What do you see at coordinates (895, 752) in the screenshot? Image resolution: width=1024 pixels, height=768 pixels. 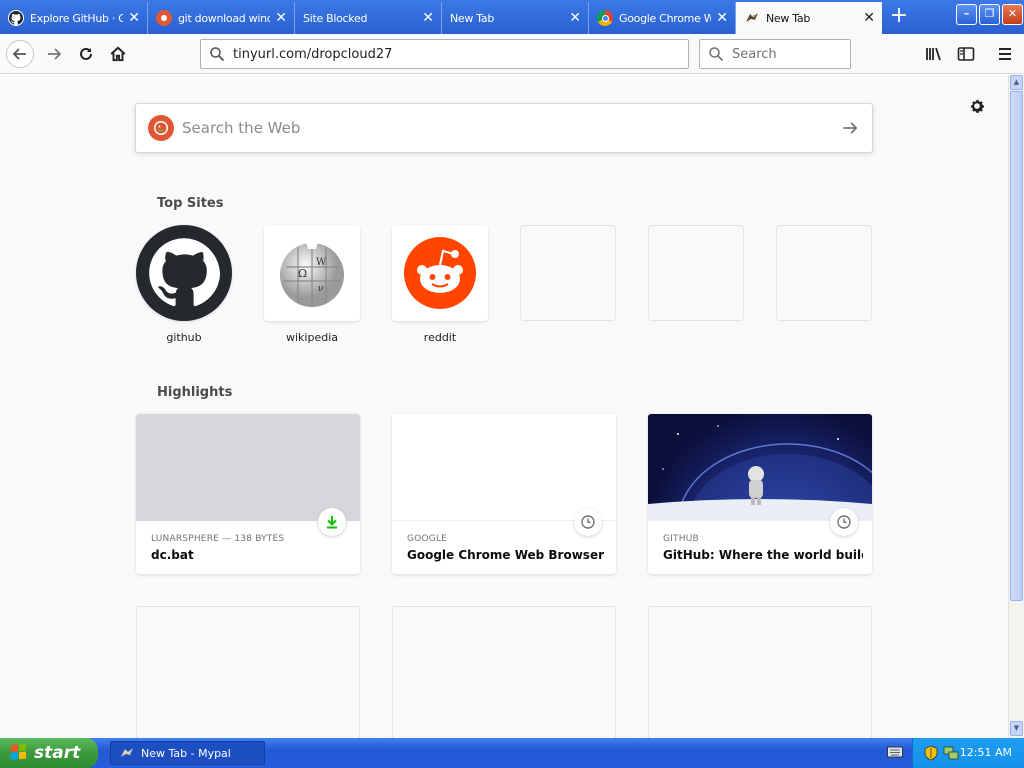 I see `keyboard-icon` at bounding box center [895, 752].